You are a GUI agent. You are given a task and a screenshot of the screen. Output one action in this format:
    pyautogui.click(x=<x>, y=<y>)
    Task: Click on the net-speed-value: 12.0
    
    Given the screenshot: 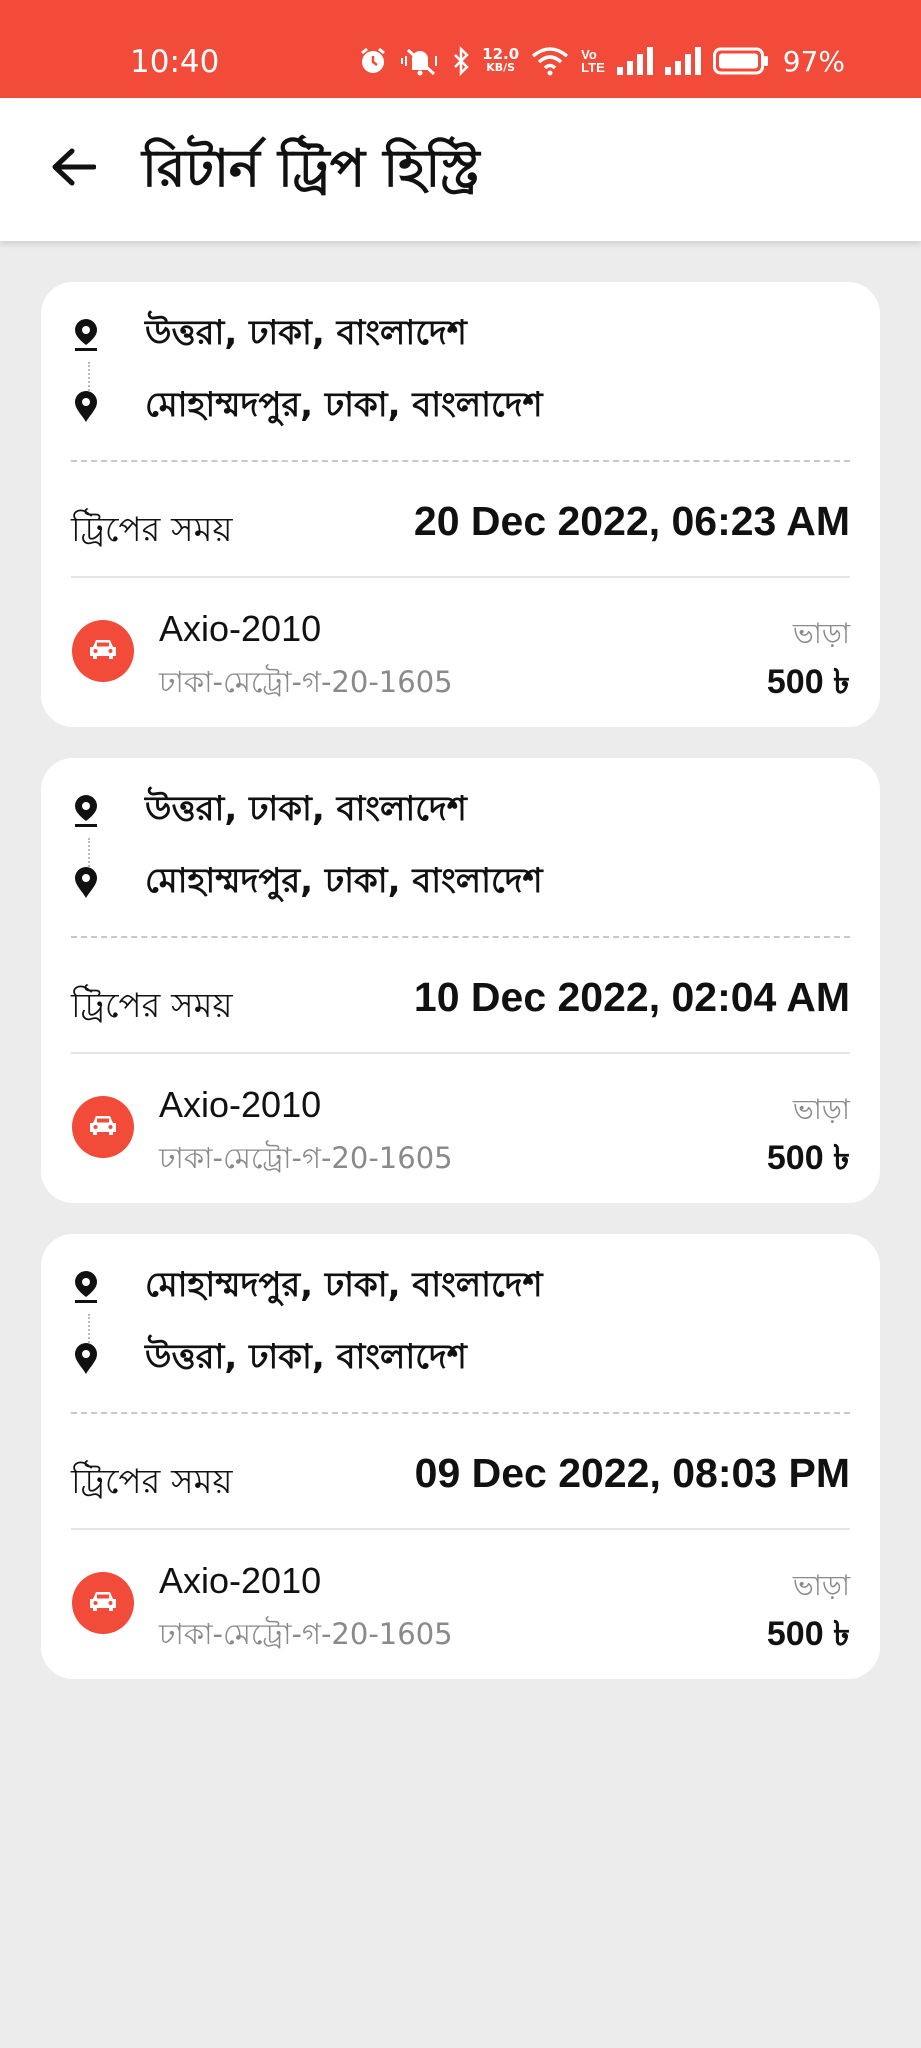 What is the action you would take?
    pyautogui.click(x=501, y=54)
    